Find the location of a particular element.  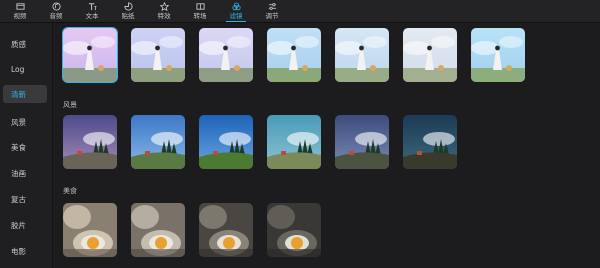

tool-label: 贴纸 is located at coordinates (128, 16).